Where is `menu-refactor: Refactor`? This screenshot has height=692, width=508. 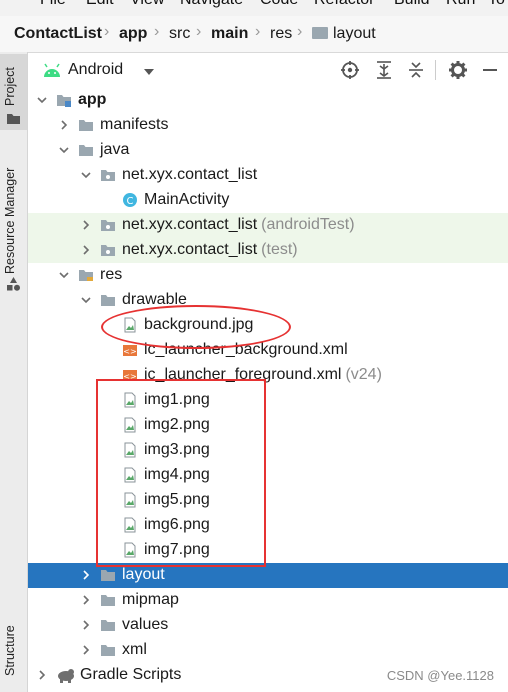 menu-refactor: Refactor is located at coordinates (344, 4).